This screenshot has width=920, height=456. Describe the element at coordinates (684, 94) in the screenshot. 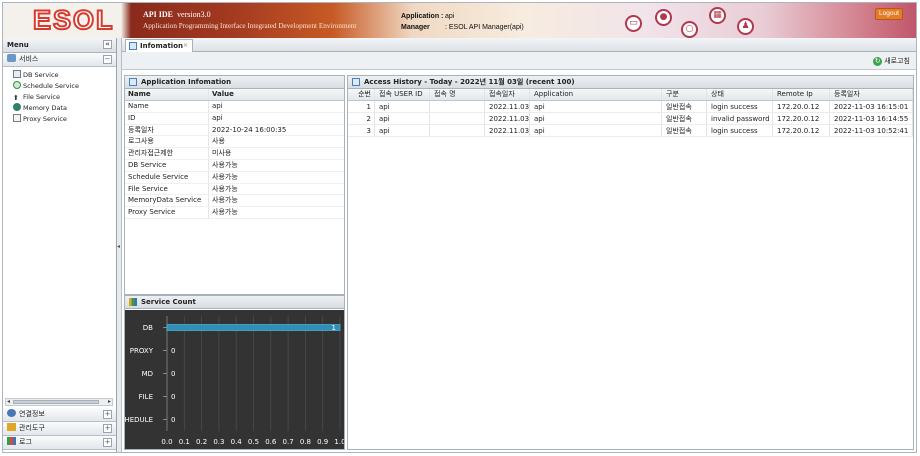

I see `column-header: 구분` at that location.